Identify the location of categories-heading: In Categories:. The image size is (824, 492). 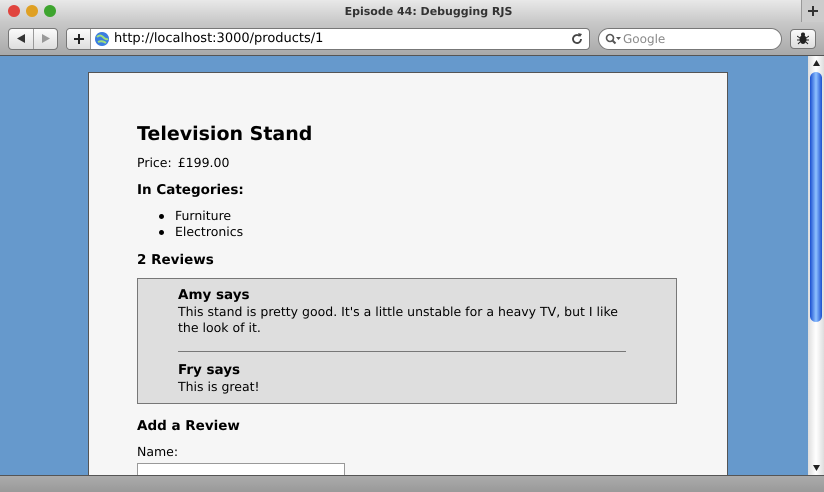
(191, 190).